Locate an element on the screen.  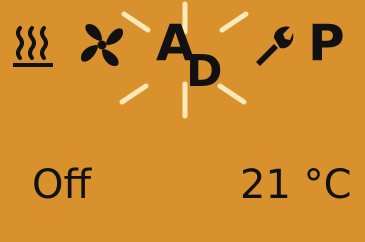
temperature-readout: 21 °C is located at coordinates (296, 185).